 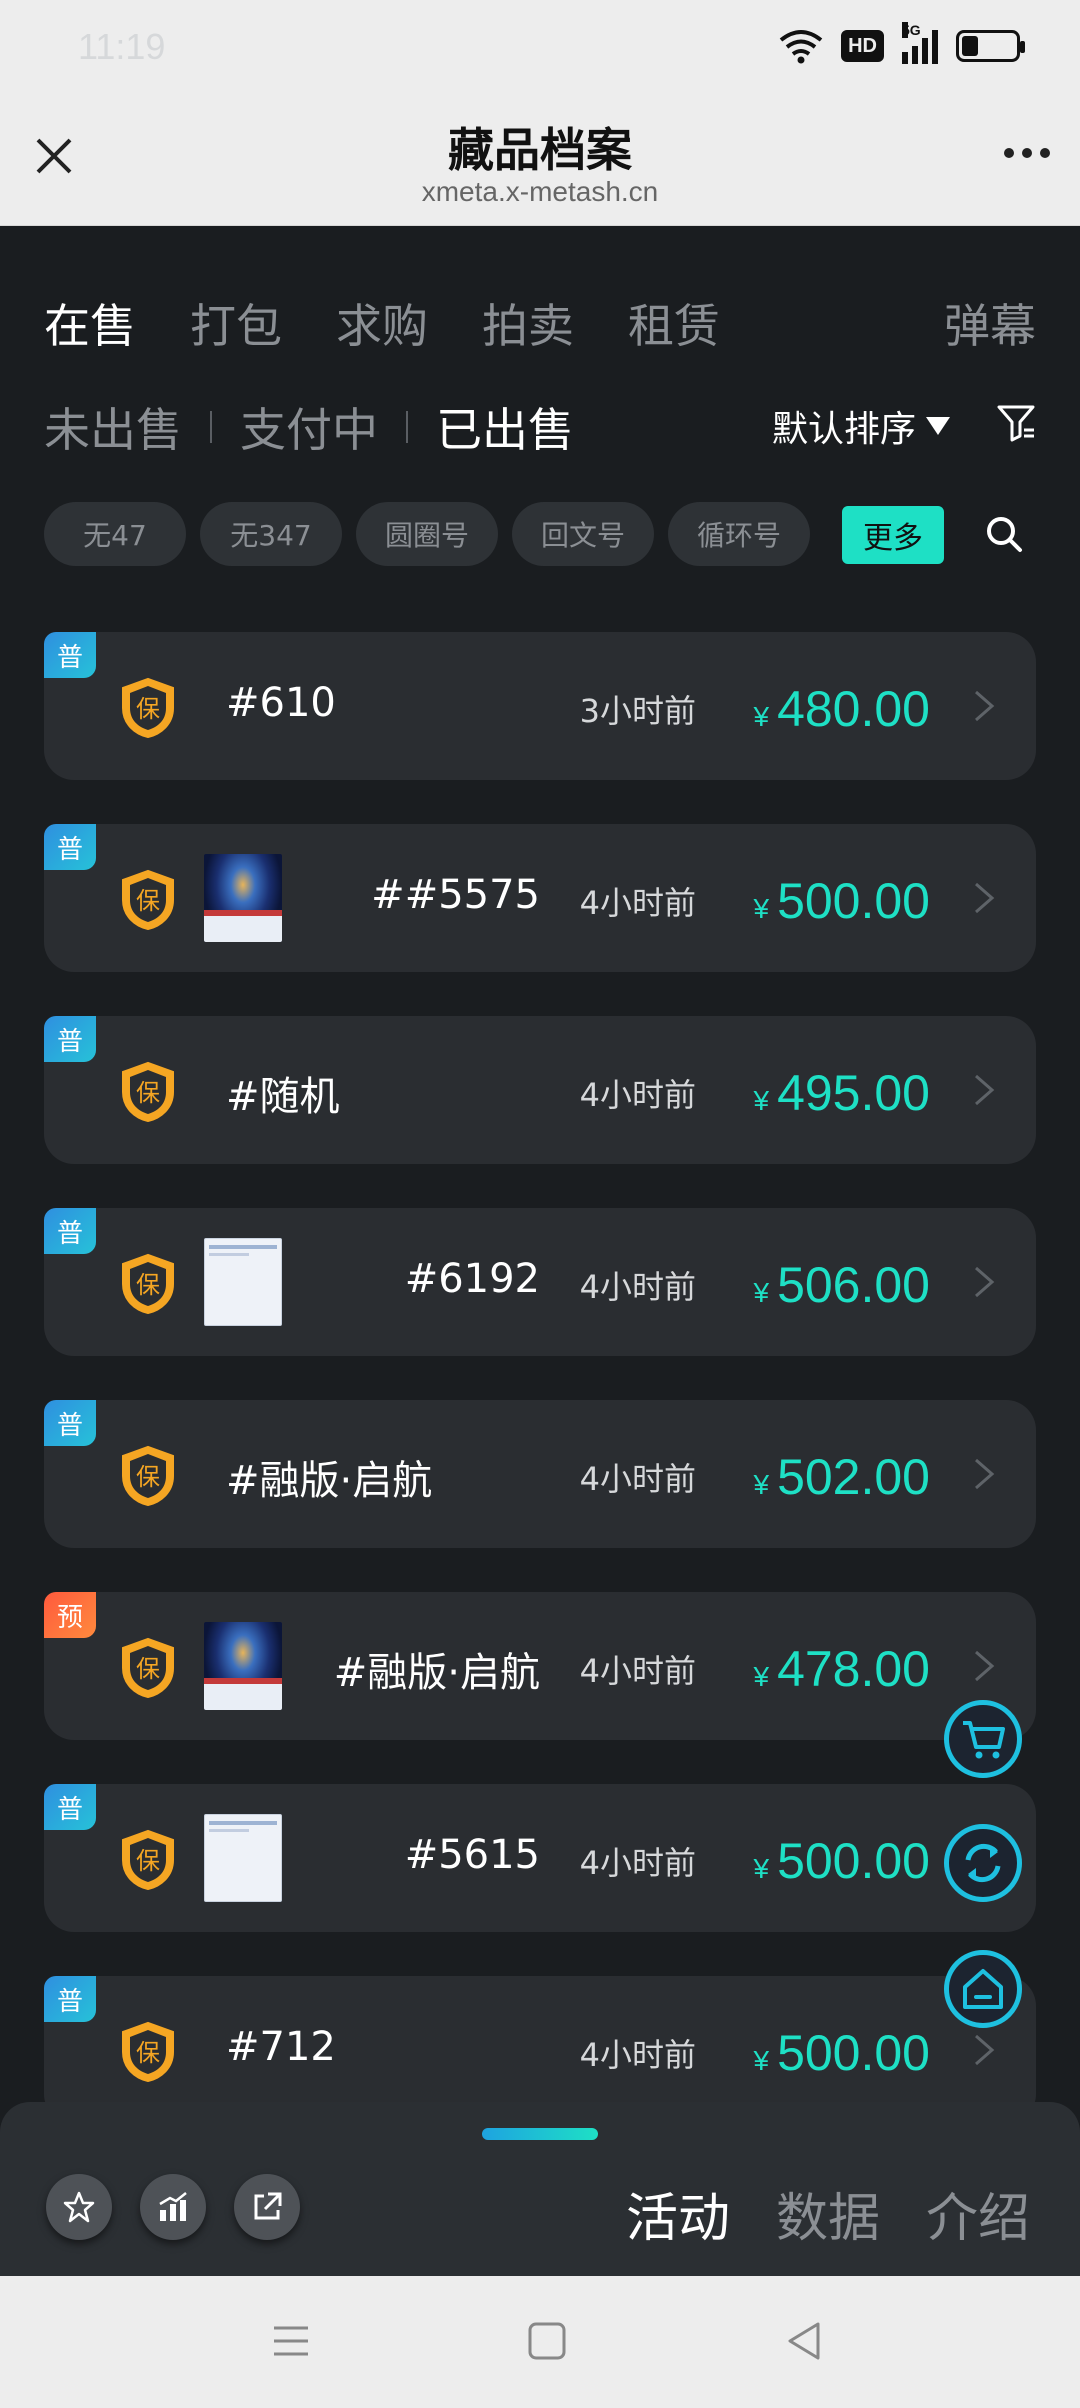 What do you see at coordinates (853, 2053) in the screenshot?
I see `price-value: 500.00` at bounding box center [853, 2053].